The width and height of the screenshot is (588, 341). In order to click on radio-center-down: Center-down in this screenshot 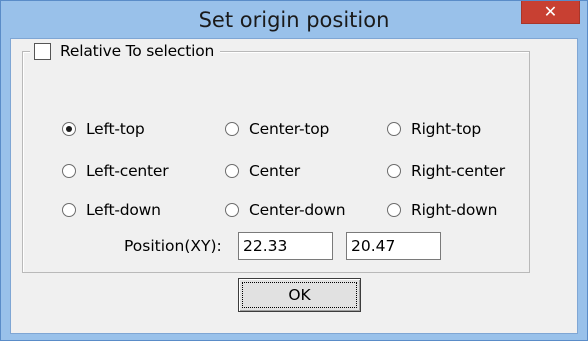, I will do `click(285, 210)`.